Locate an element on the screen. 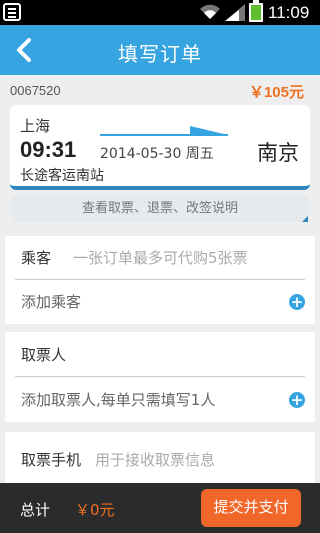 Image resolution: width=320 pixels, height=533 pixels. submit-pay-button: 提交并支付 is located at coordinates (251, 508).